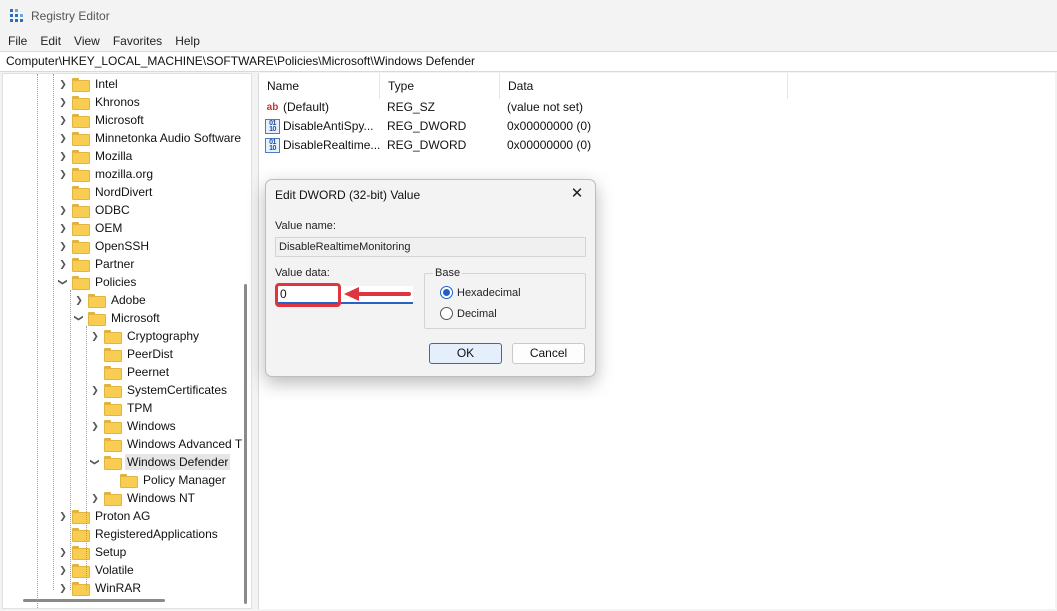 Image resolution: width=1057 pixels, height=611 pixels. Describe the element at coordinates (446, 292) in the screenshot. I see `radio-selected-icon` at that location.